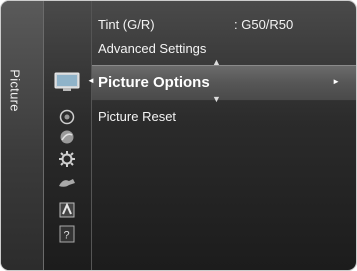  What do you see at coordinates (67, 210) in the screenshot?
I see `application-icon` at bounding box center [67, 210].